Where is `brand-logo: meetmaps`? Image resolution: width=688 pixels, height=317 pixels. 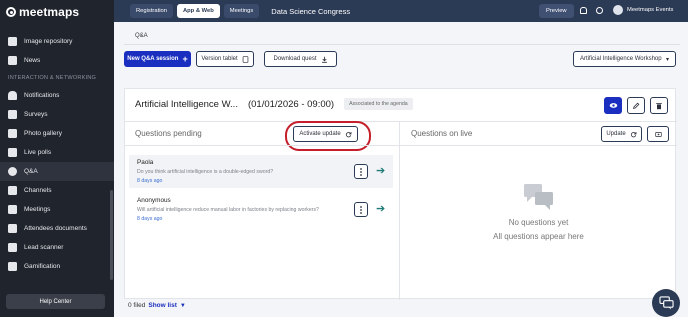
brand-logo: meetmaps is located at coordinates (57, 12).